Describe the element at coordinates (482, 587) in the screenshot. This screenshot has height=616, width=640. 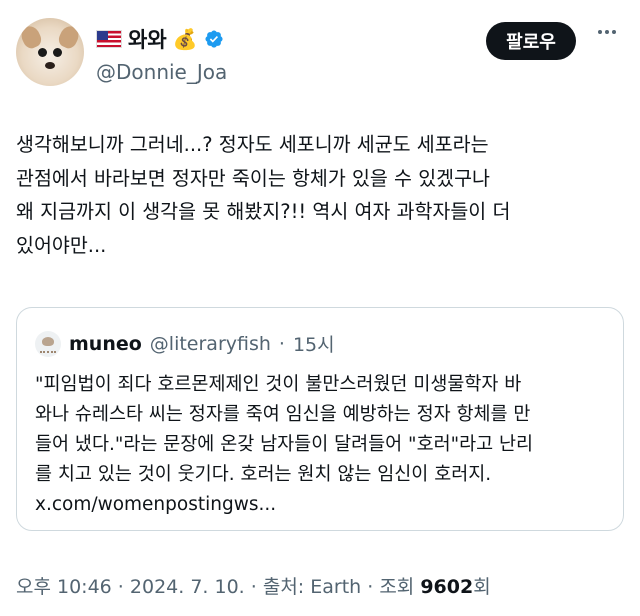
I see `views-suffix: 회` at that location.